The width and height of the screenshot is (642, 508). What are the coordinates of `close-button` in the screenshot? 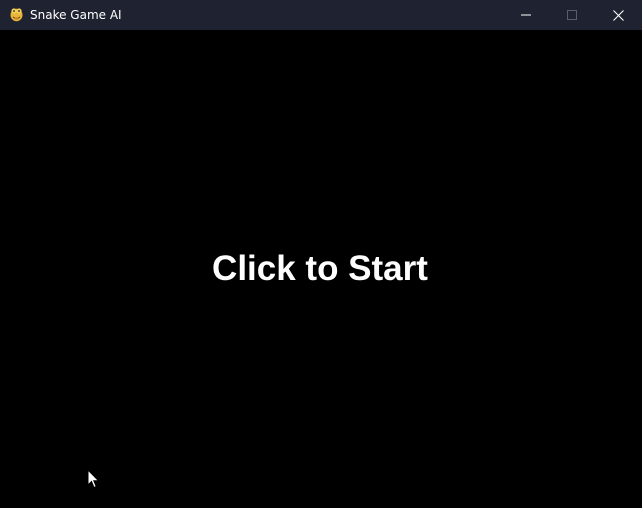 It's located at (618, 15).